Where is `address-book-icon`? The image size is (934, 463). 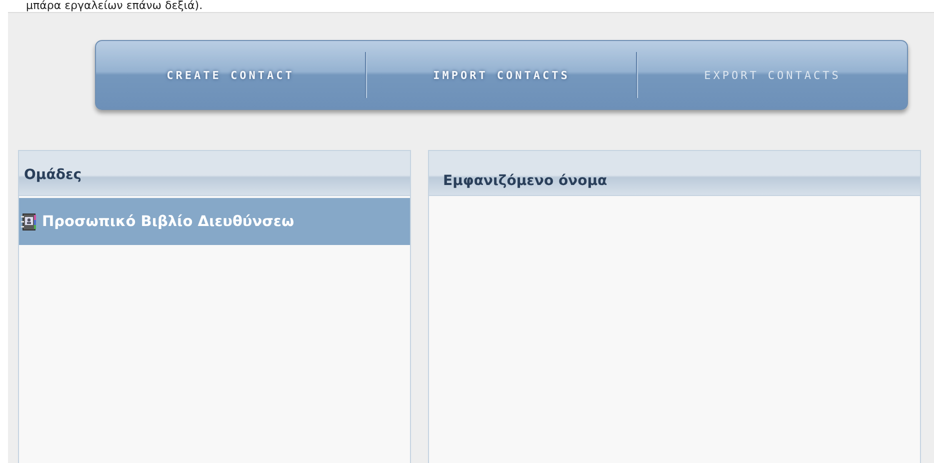 address-book-icon is located at coordinates (29, 221).